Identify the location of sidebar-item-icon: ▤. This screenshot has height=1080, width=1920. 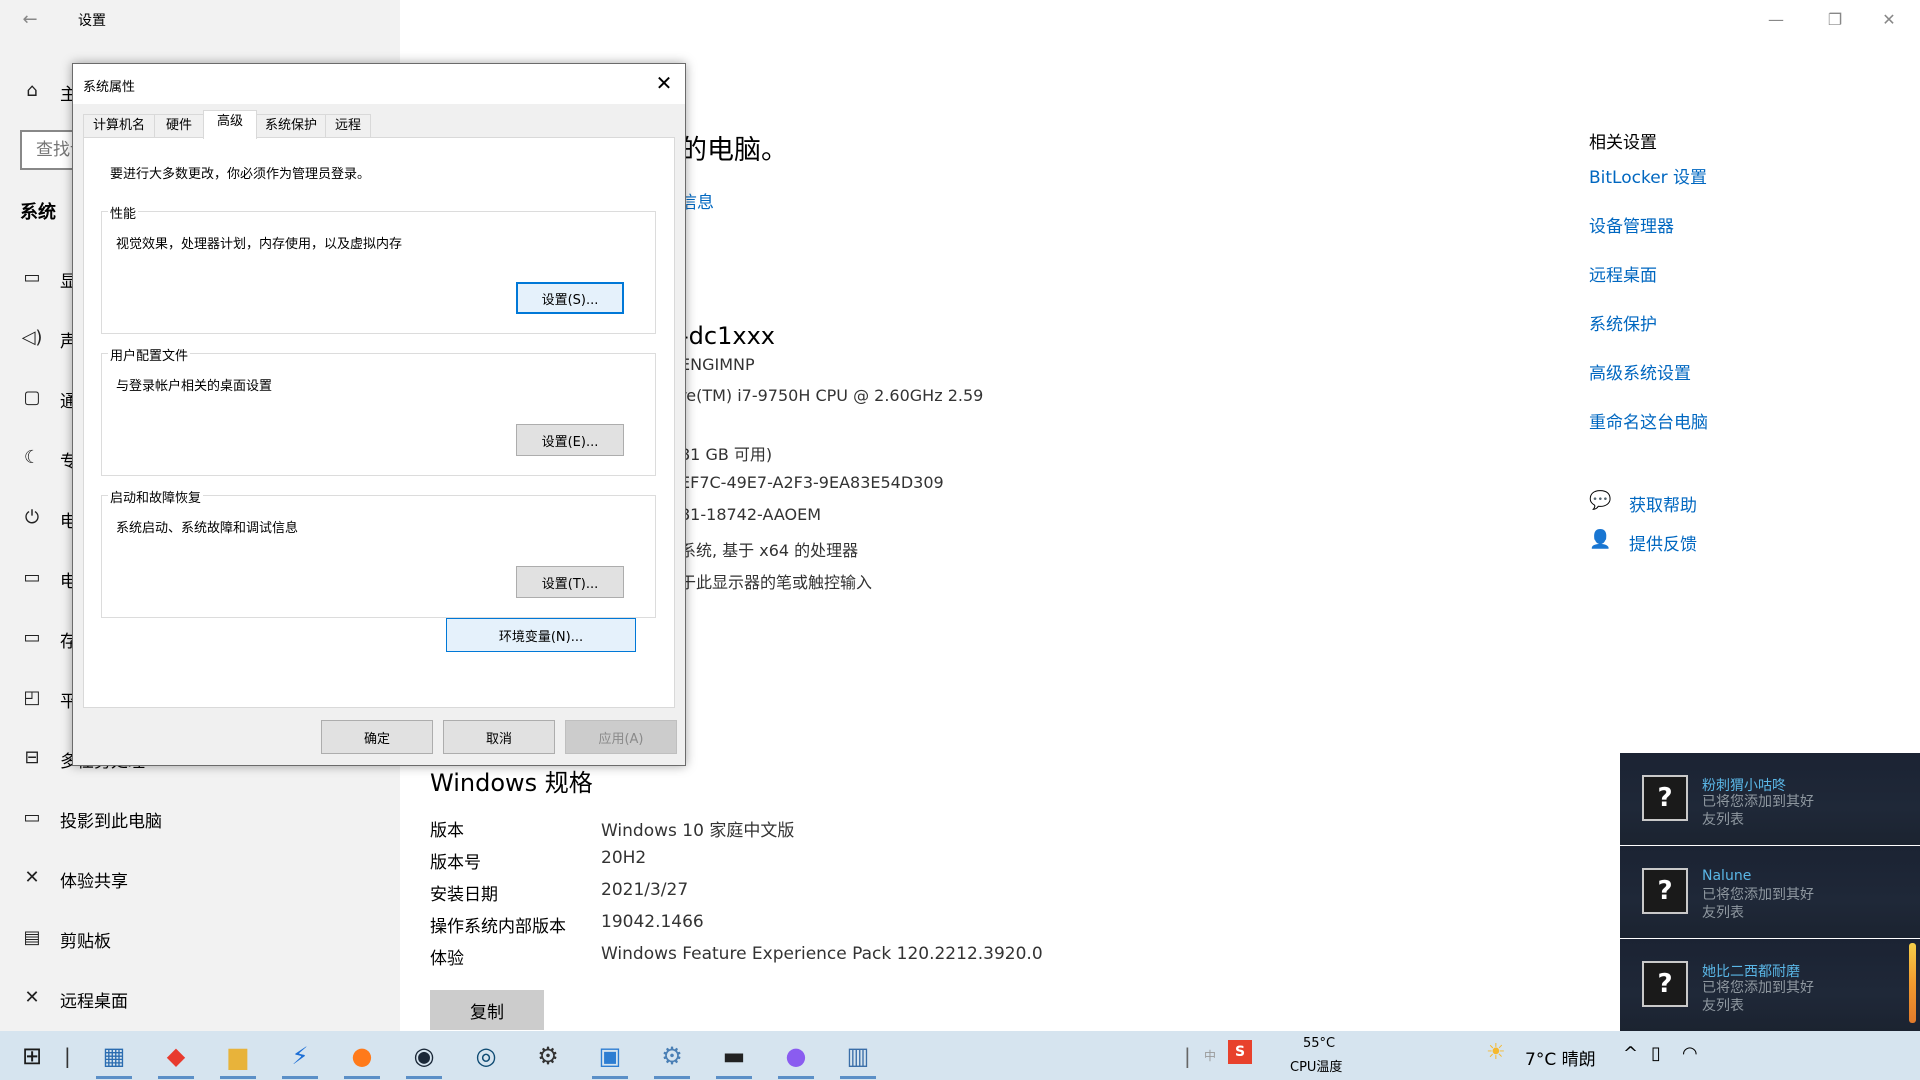
(32, 937).